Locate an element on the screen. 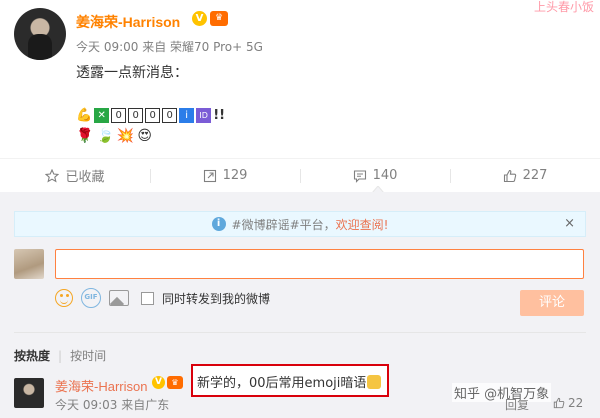  corner-decoration: 上头春小饭 is located at coordinates (563, 7).